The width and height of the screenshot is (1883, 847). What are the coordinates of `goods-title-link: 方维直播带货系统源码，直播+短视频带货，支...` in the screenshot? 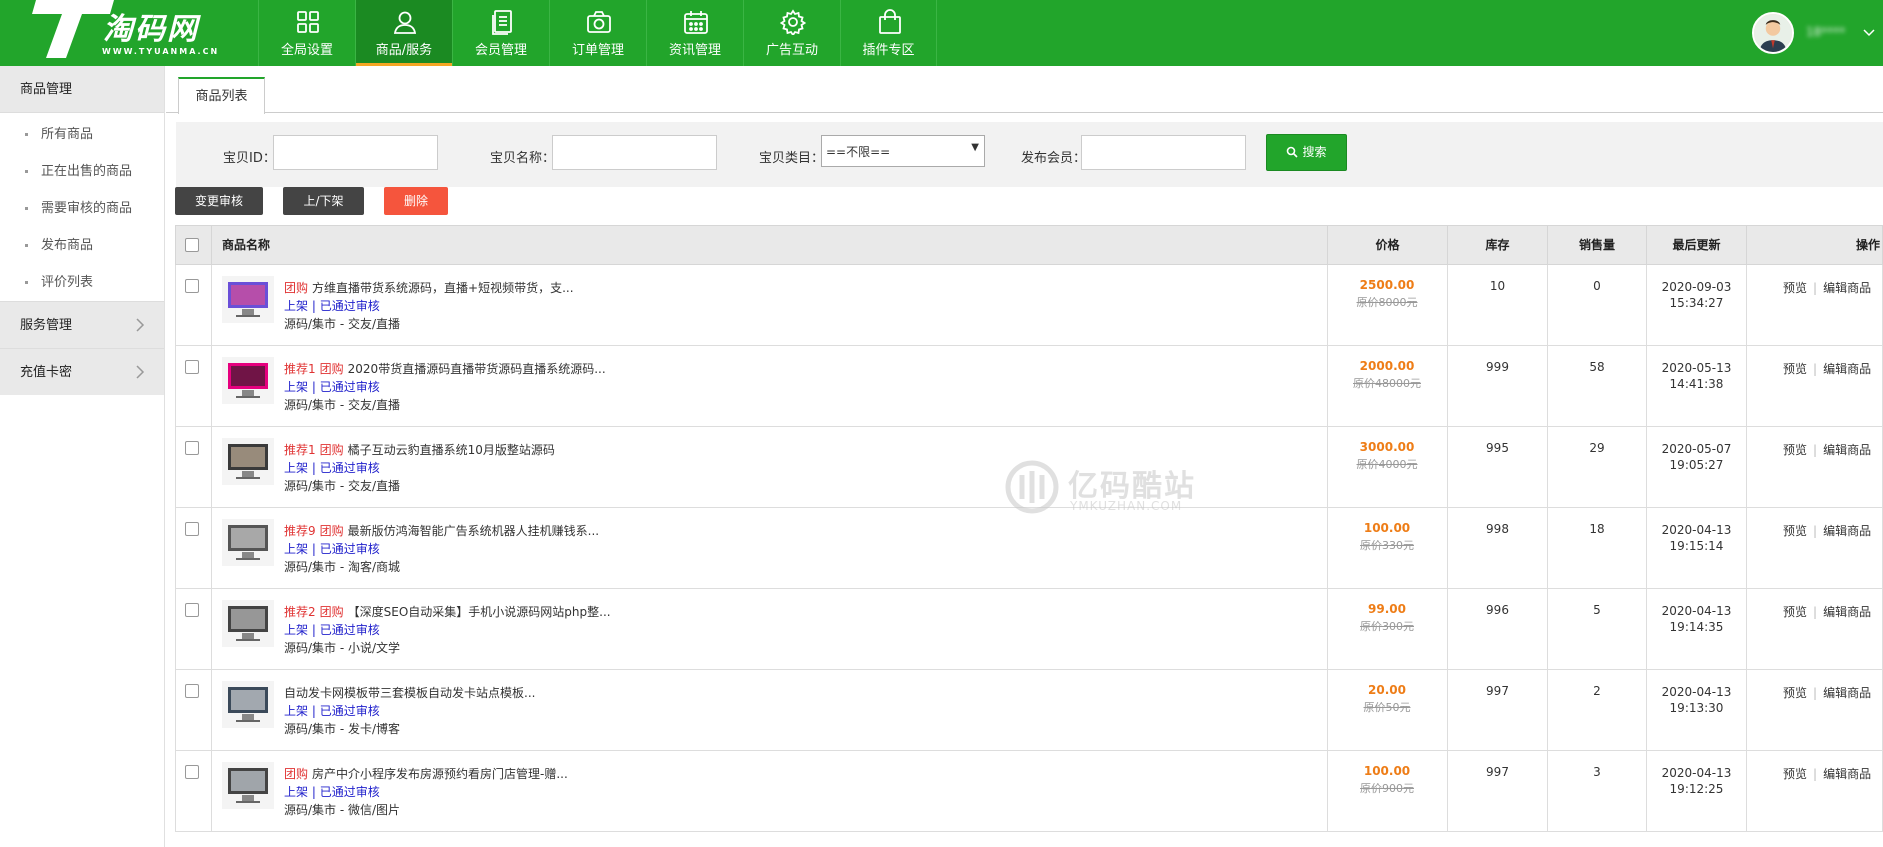 It's located at (443, 288).